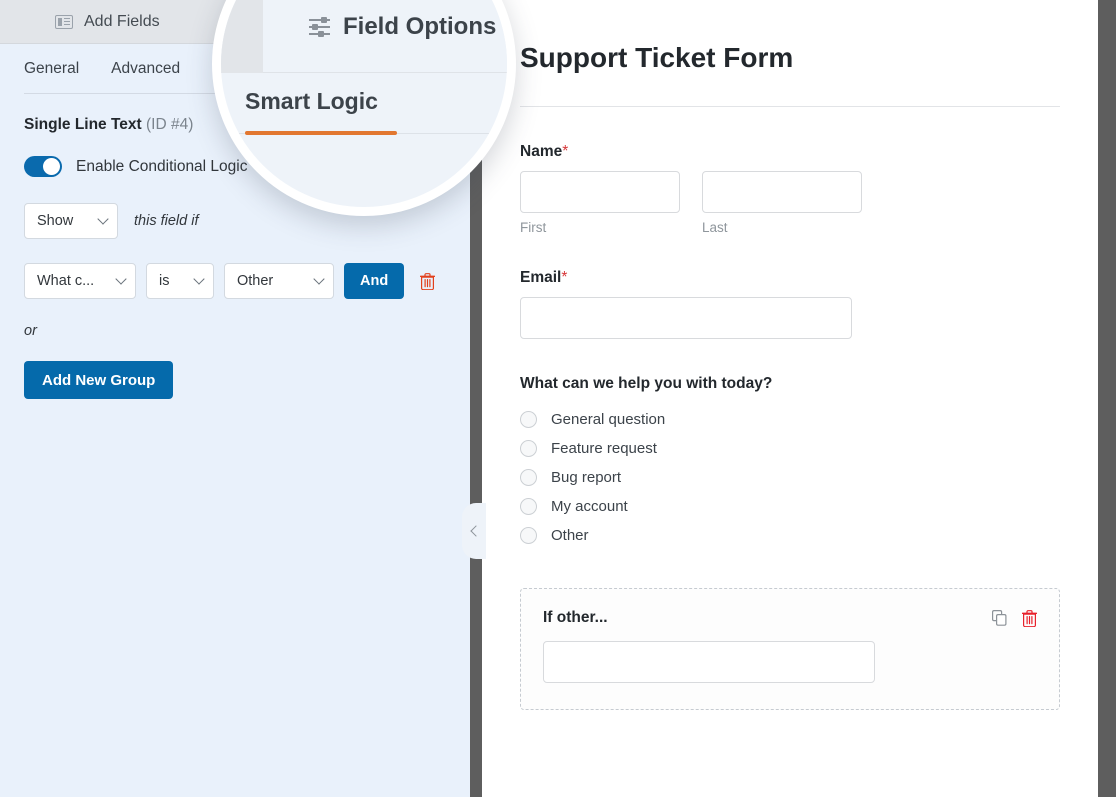 This screenshot has height=797, width=1116. I want to click on or-separator-label: or, so click(30, 331).